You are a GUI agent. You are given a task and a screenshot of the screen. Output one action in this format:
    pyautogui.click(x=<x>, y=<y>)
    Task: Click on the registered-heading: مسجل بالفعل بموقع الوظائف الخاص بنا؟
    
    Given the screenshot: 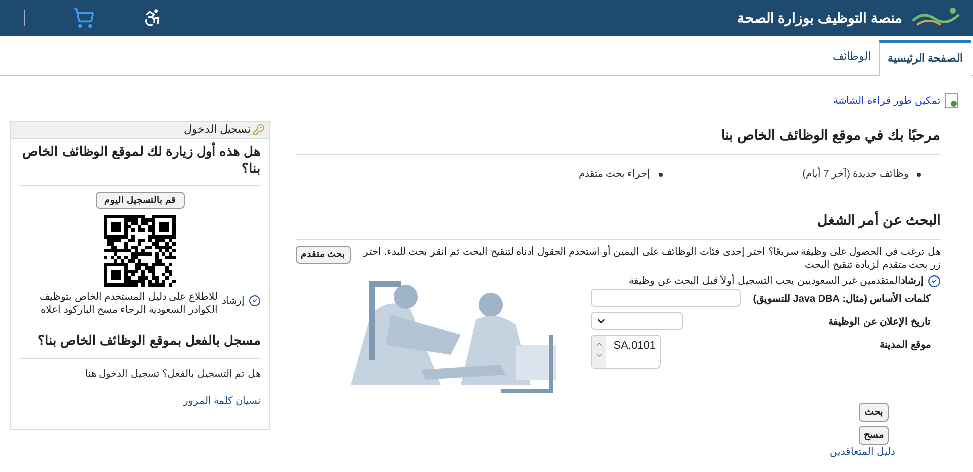 What is the action you would take?
    pyautogui.click(x=140, y=344)
    